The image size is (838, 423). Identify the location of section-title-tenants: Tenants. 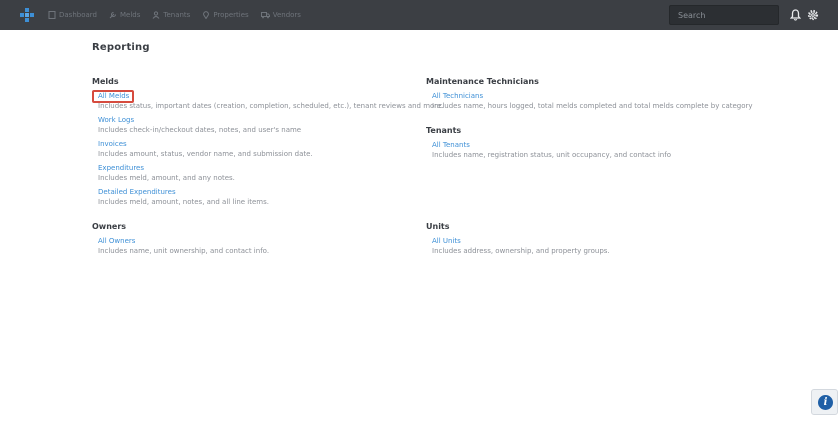
(444, 130).